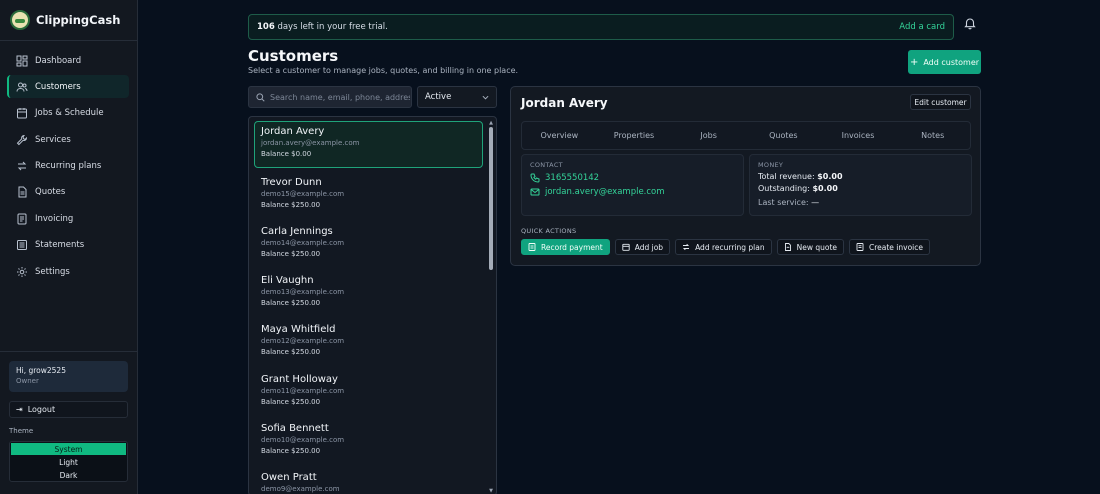 The height and width of the screenshot is (494, 1100). What do you see at coordinates (535, 192) in the screenshot?
I see `mail-icon` at bounding box center [535, 192].